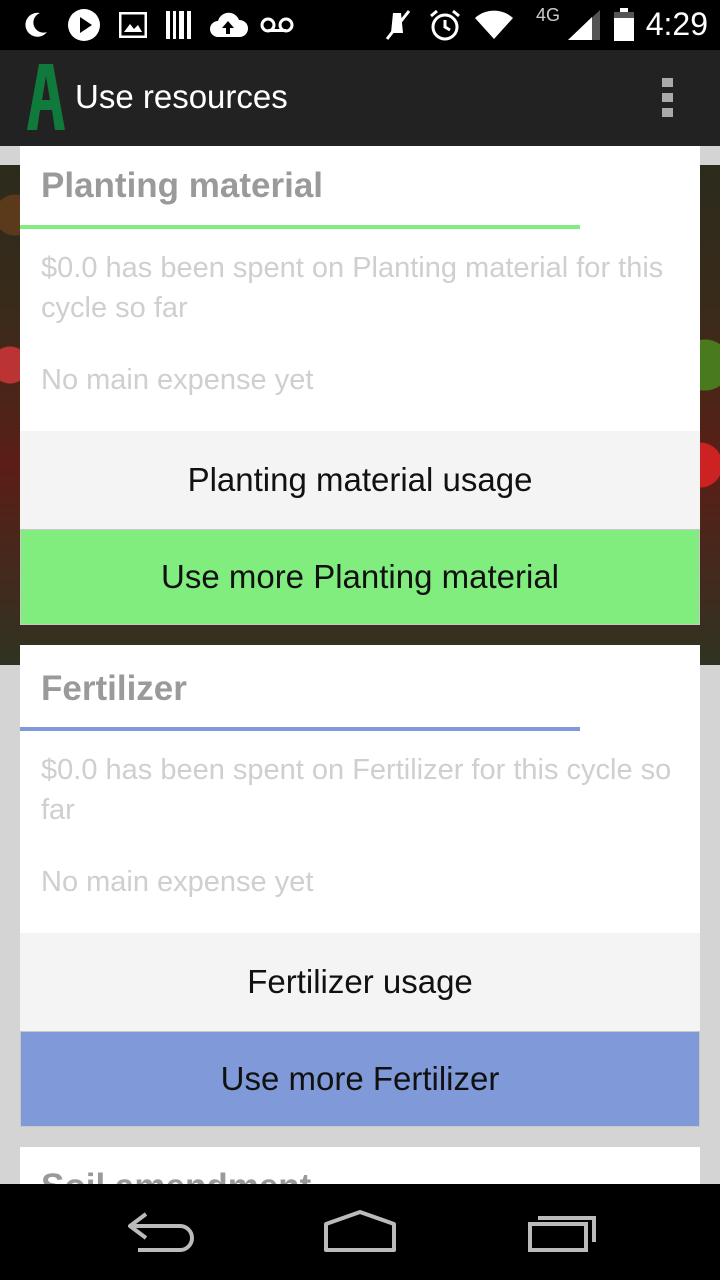 The image size is (720, 1280). What do you see at coordinates (181, 96) in the screenshot?
I see `page-title: Use resources` at bounding box center [181, 96].